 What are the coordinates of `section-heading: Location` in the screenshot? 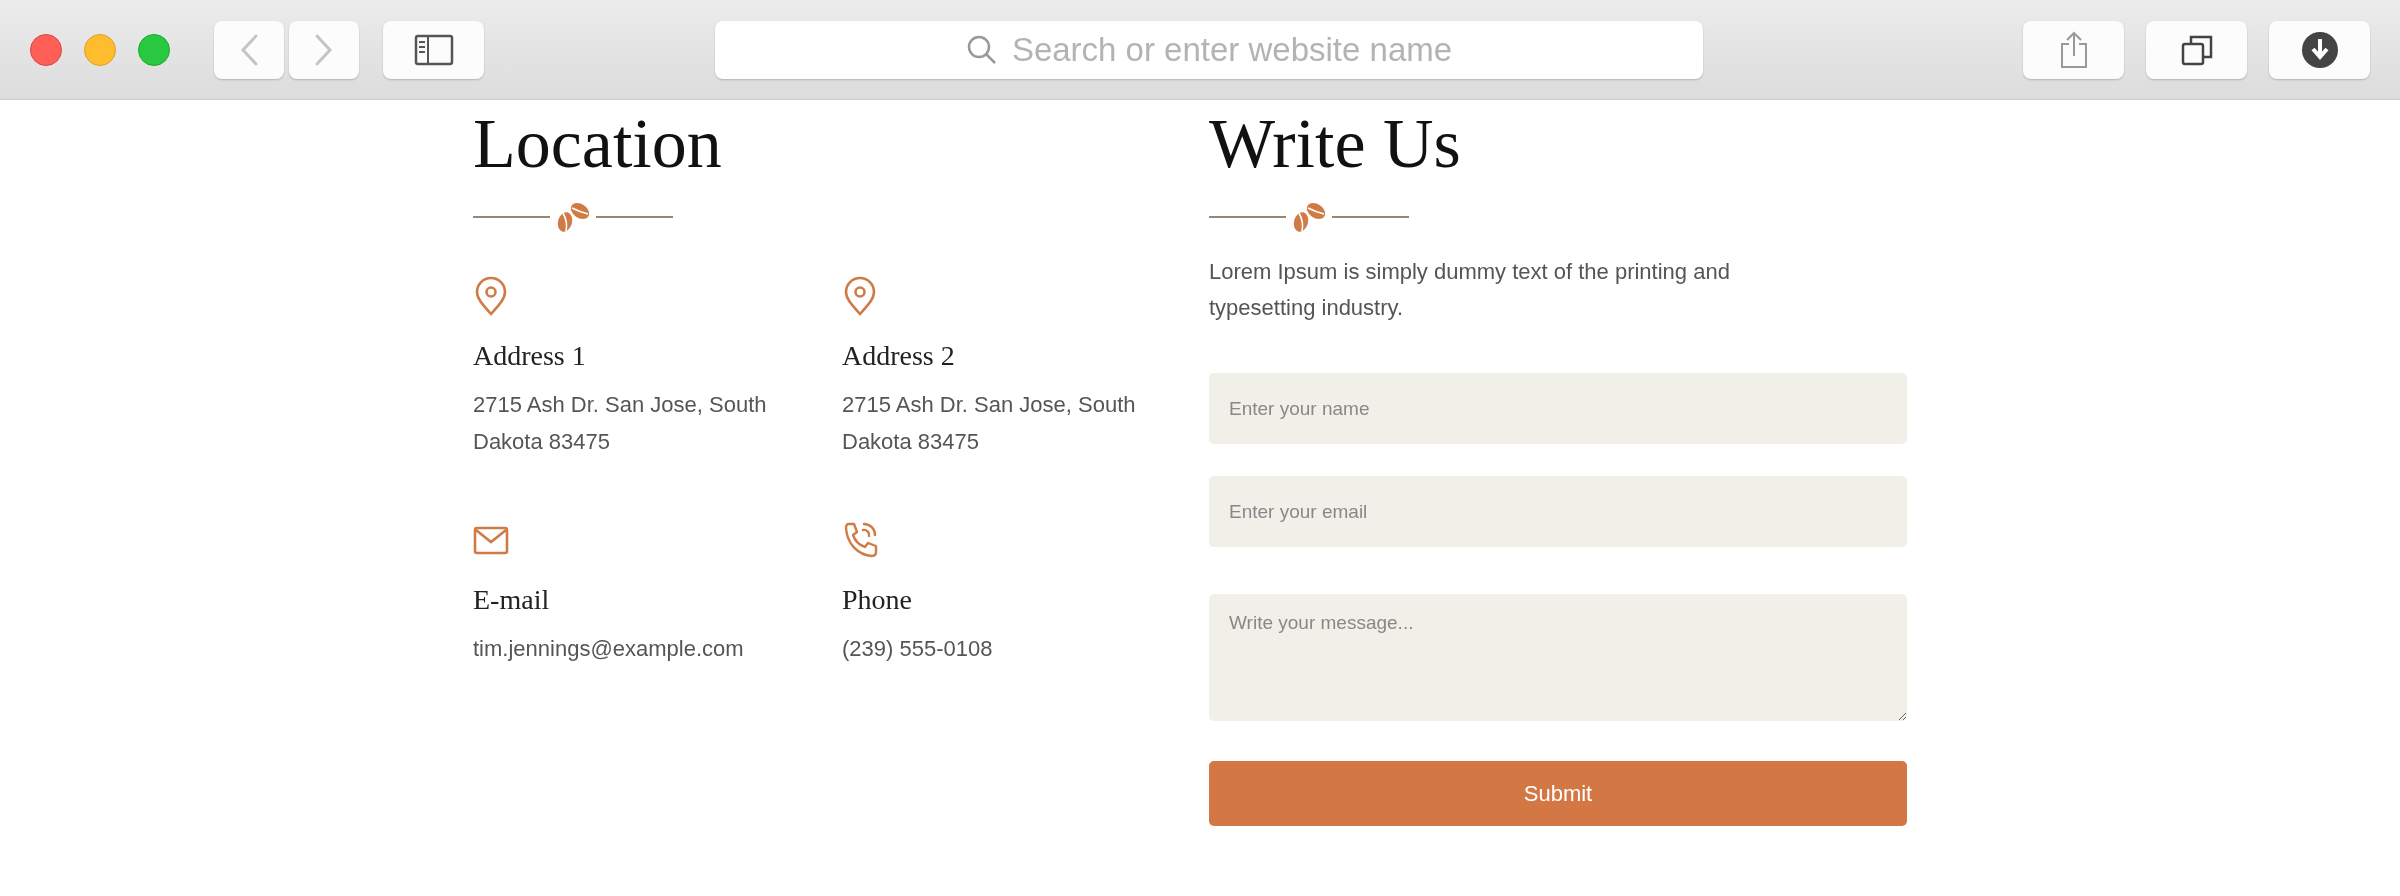 It's located at (598, 144).